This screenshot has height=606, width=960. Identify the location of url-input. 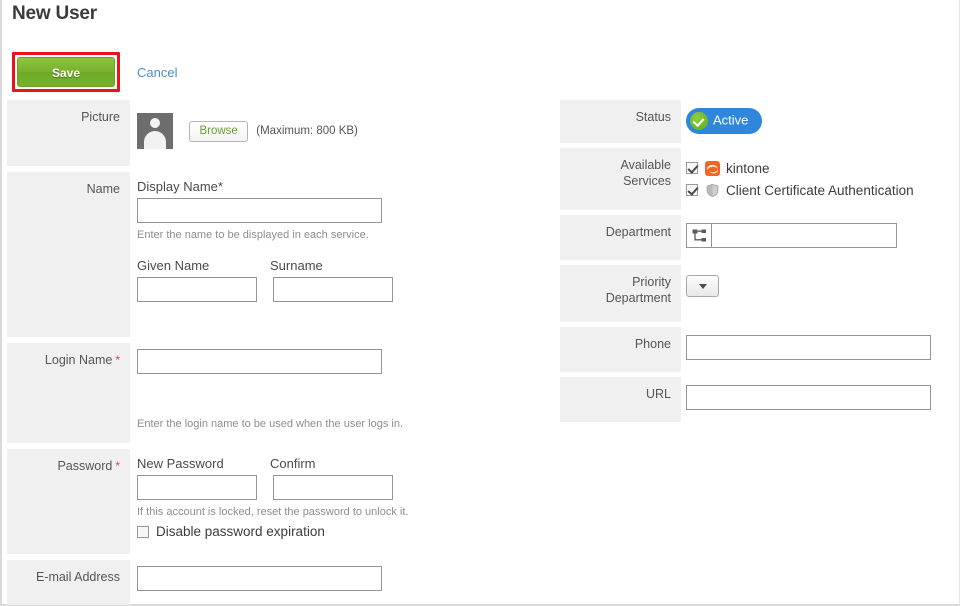
(808, 397).